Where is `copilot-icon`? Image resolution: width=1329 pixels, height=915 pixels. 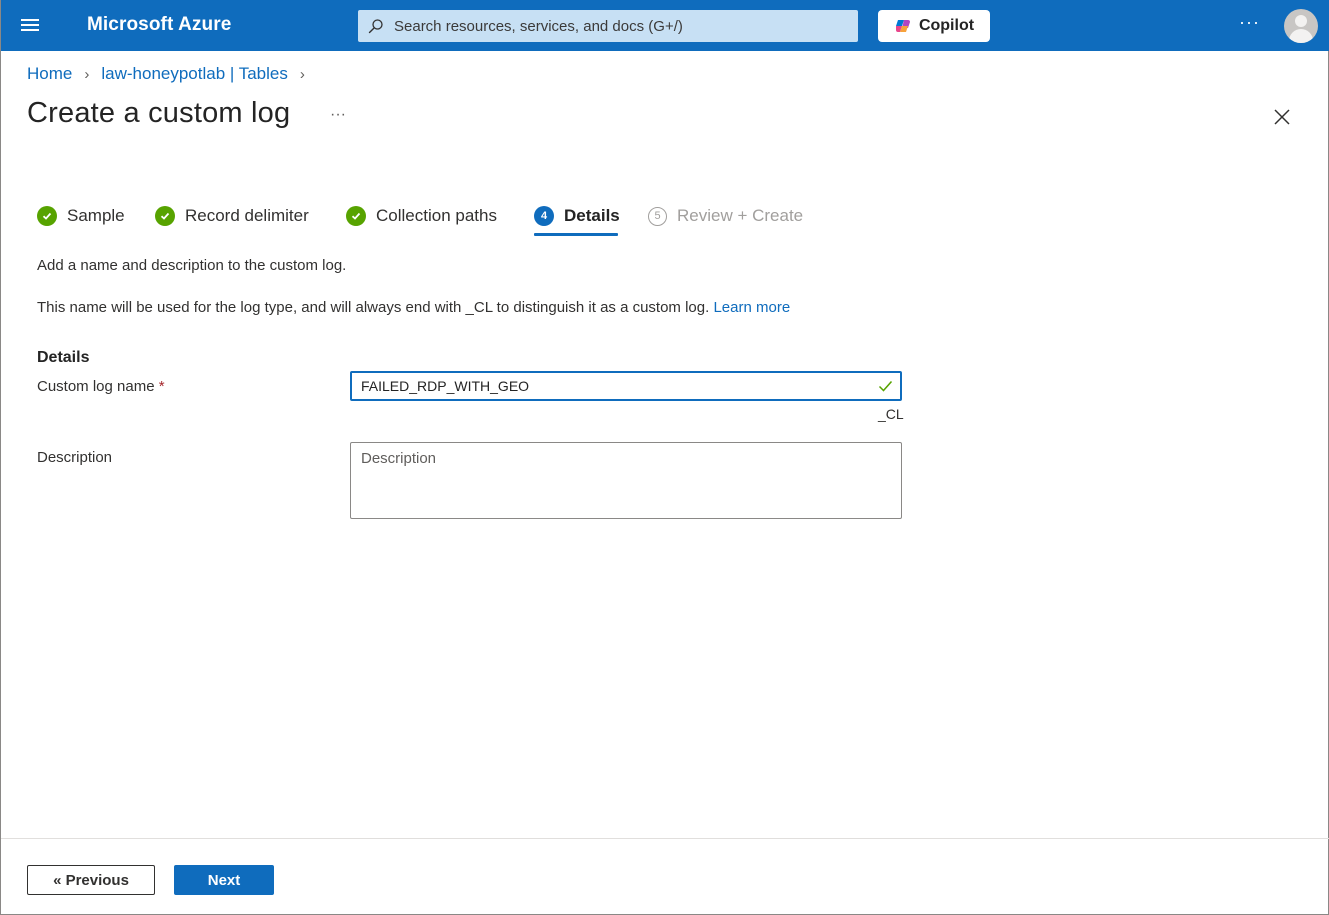 copilot-icon is located at coordinates (902, 26).